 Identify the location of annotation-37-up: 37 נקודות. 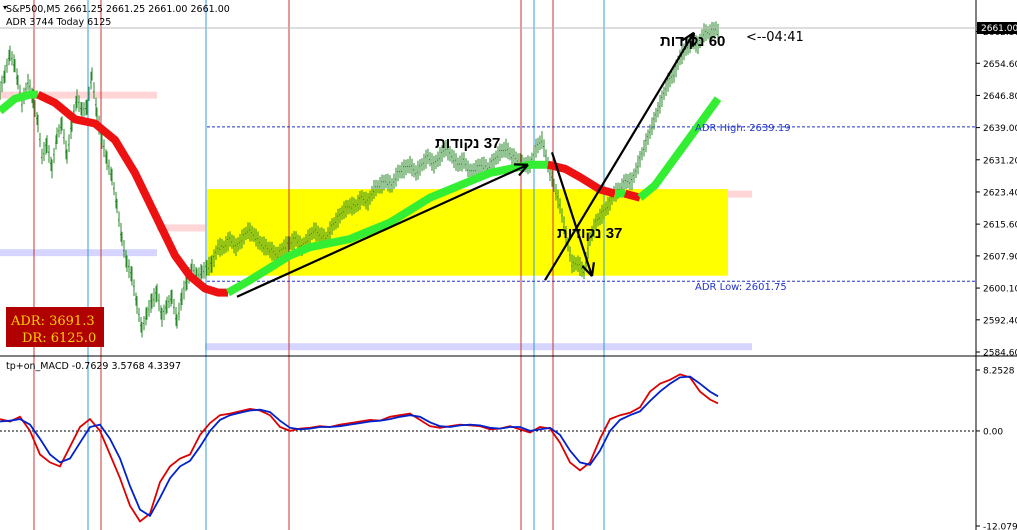
(467, 143).